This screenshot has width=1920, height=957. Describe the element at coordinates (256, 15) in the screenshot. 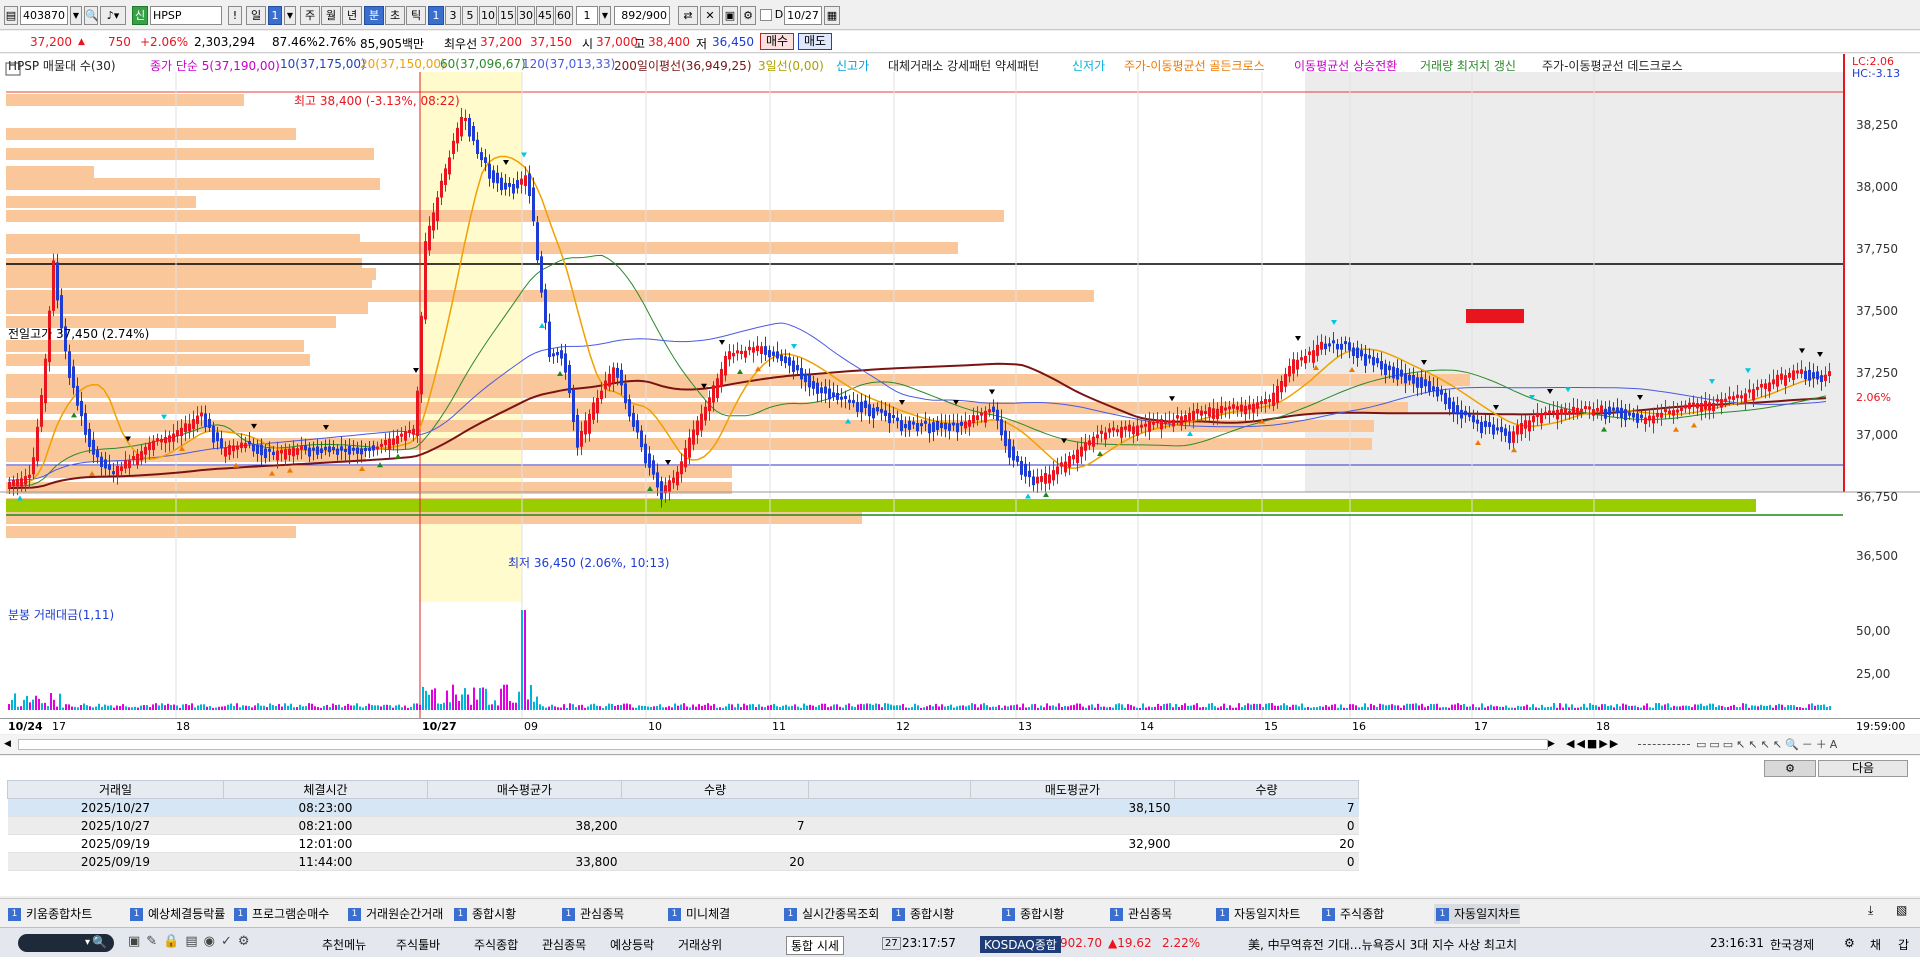

I see `period-day-button: 일` at that location.